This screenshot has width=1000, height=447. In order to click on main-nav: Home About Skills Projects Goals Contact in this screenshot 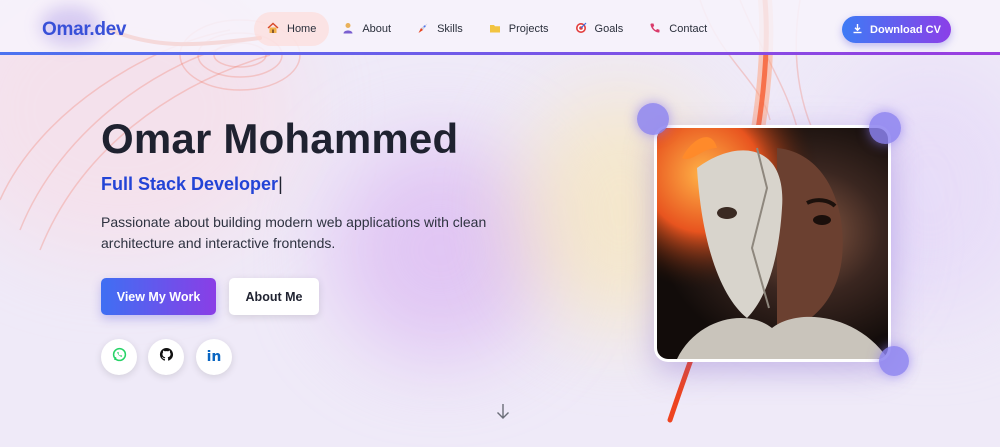, I will do `click(487, 29)`.